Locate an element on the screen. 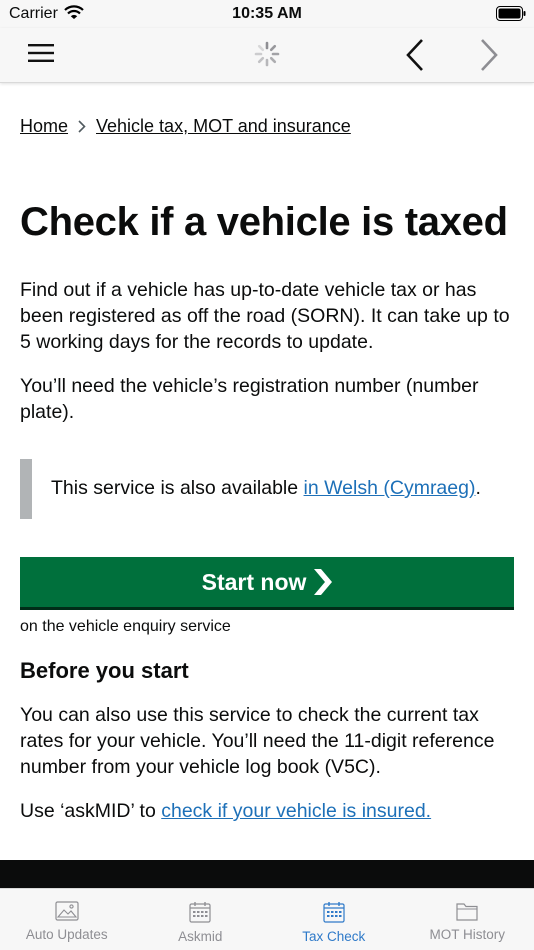 Image resolution: width=534 pixels, height=950 pixels. status-bar: Carrier 10:35 AM is located at coordinates (267, 14).